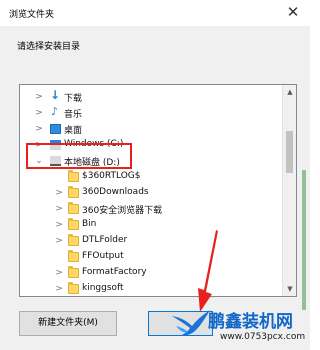  What do you see at coordinates (289, 190) in the screenshot?
I see `vertical-scrollbar: ▲ ▼` at bounding box center [289, 190].